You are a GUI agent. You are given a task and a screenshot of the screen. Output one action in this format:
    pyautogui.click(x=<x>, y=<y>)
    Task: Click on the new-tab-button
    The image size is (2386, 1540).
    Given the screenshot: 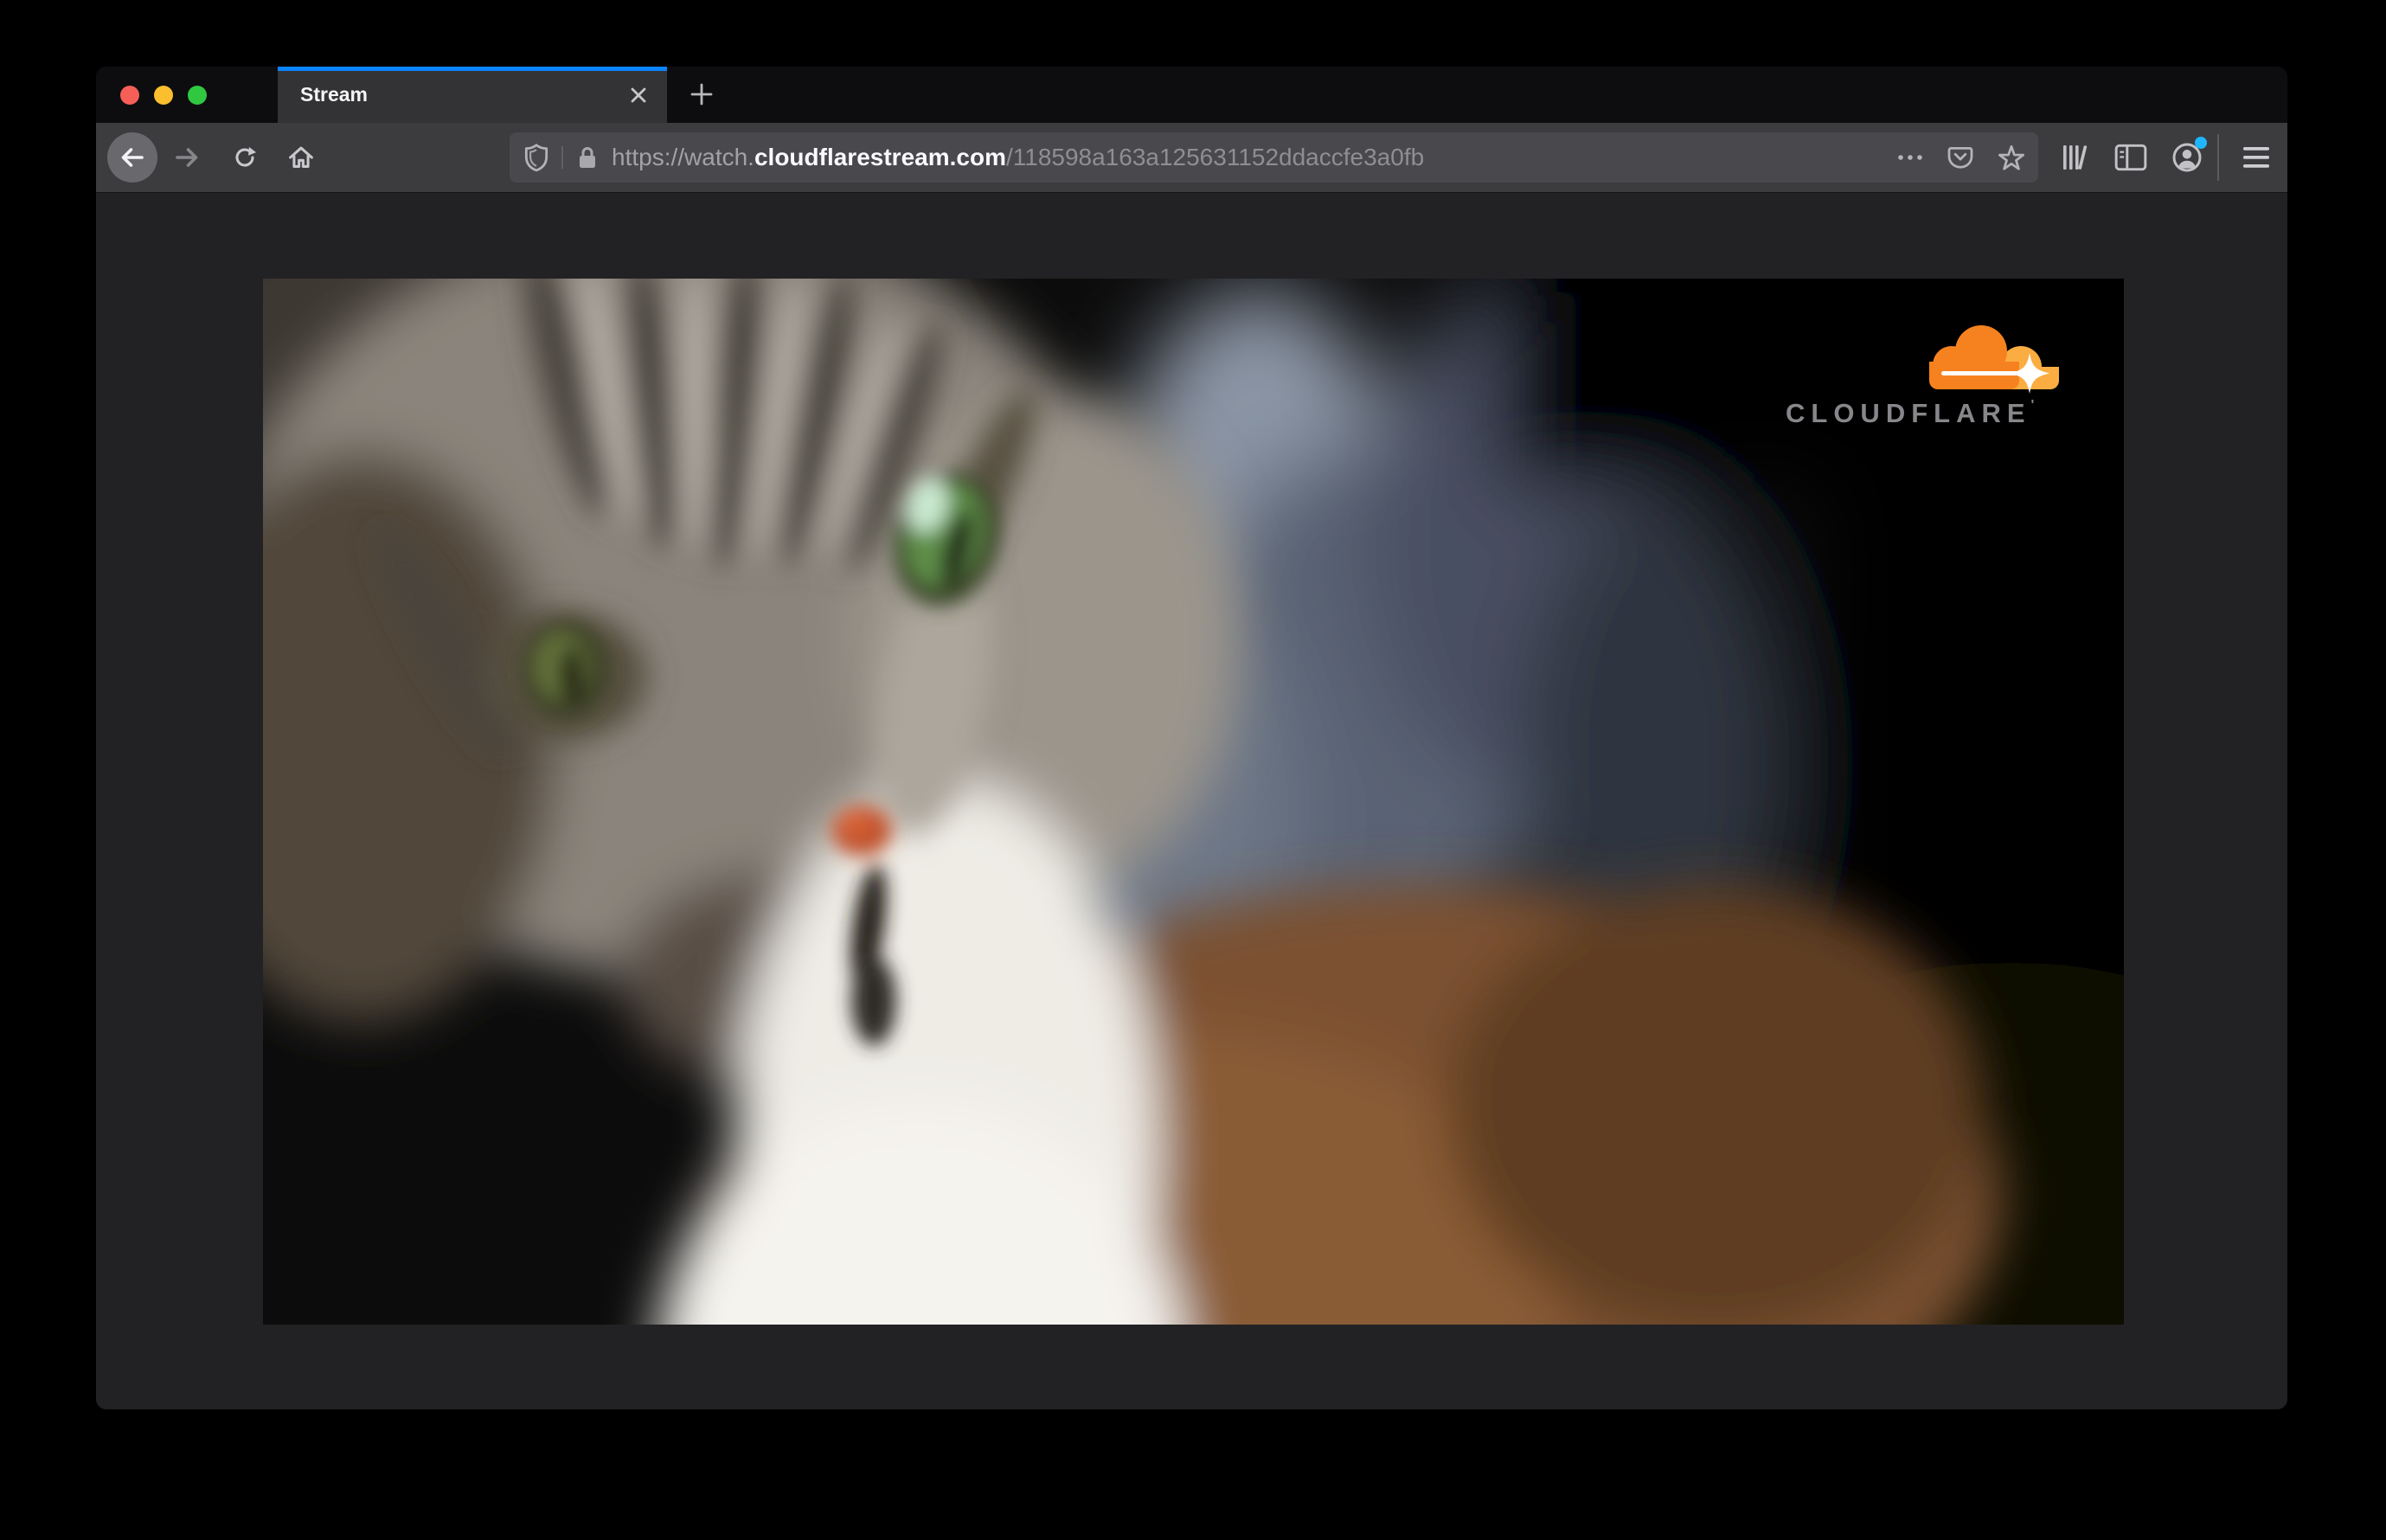 What is the action you would take?
    pyautogui.click(x=702, y=94)
    